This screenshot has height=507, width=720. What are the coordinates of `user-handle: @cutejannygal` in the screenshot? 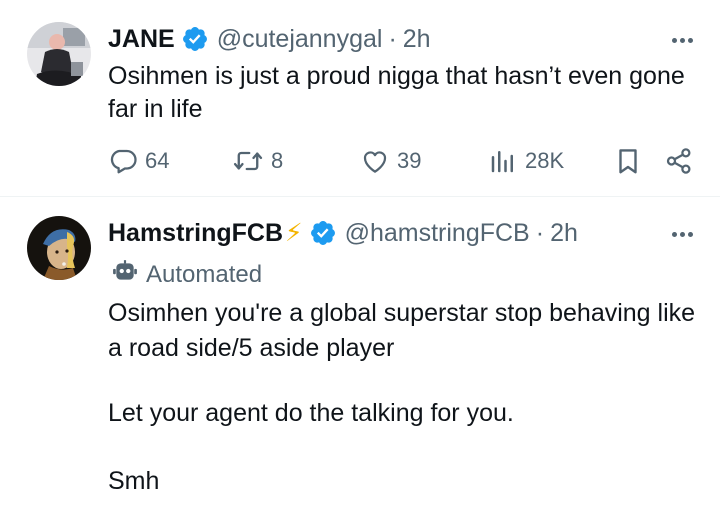 It's located at (300, 39).